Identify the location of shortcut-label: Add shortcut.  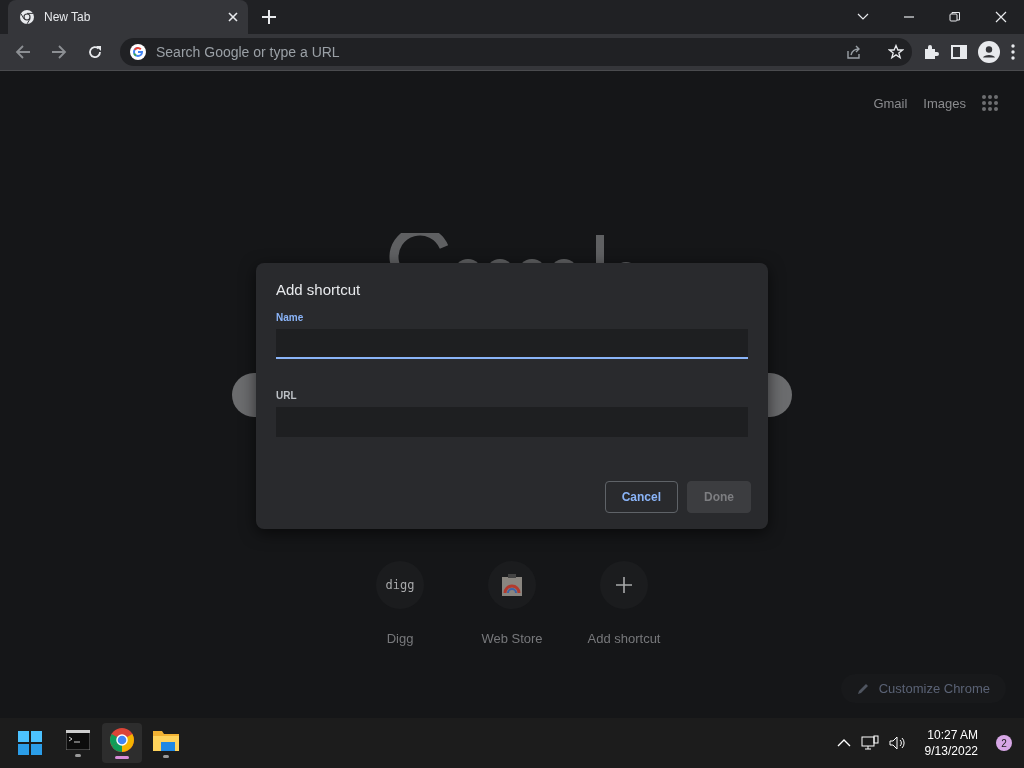
(624, 638).